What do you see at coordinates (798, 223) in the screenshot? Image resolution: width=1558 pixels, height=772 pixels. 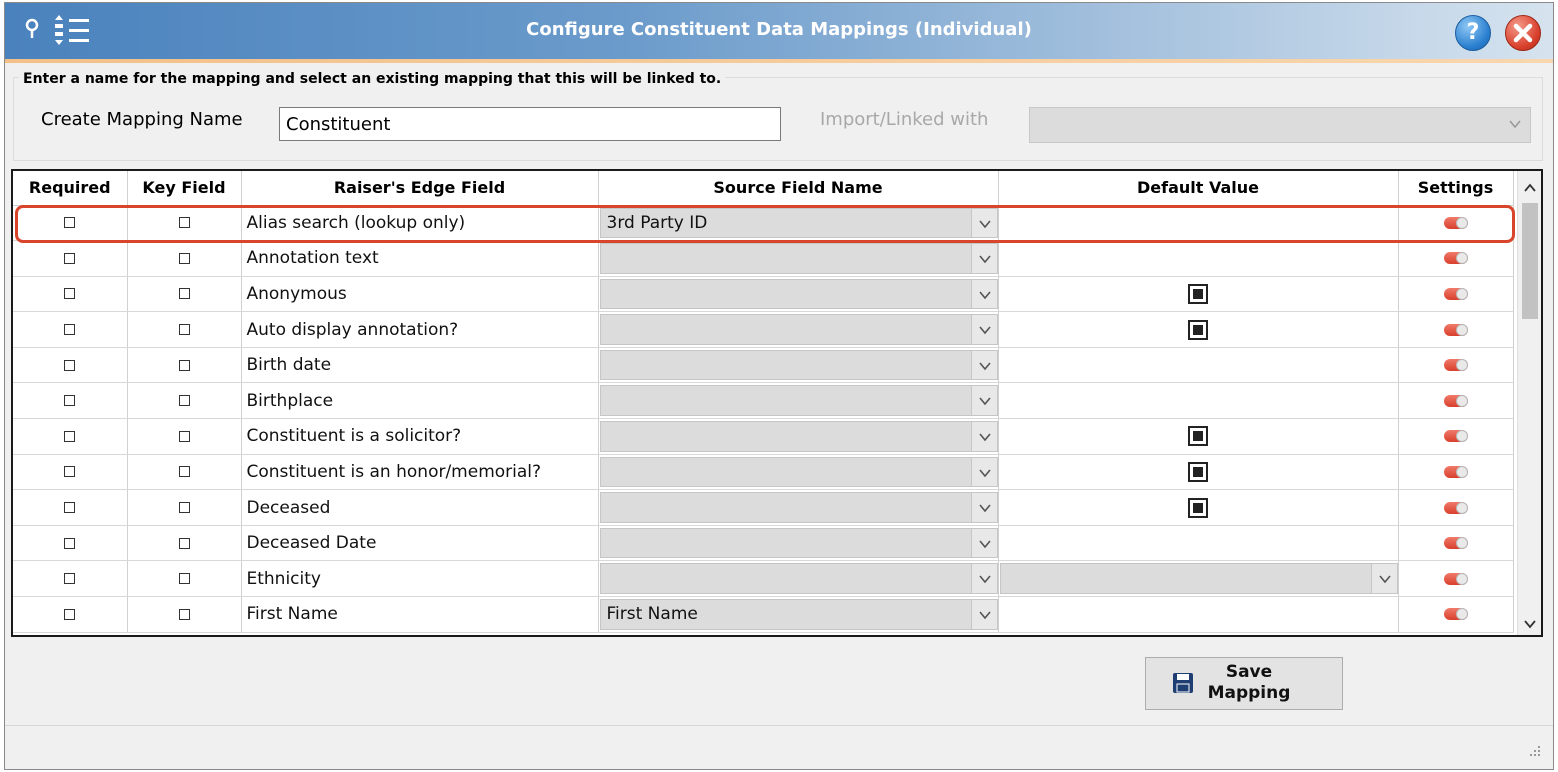 I see `source-field-select: 3rd Party ID` at bounding box center [798, 223].